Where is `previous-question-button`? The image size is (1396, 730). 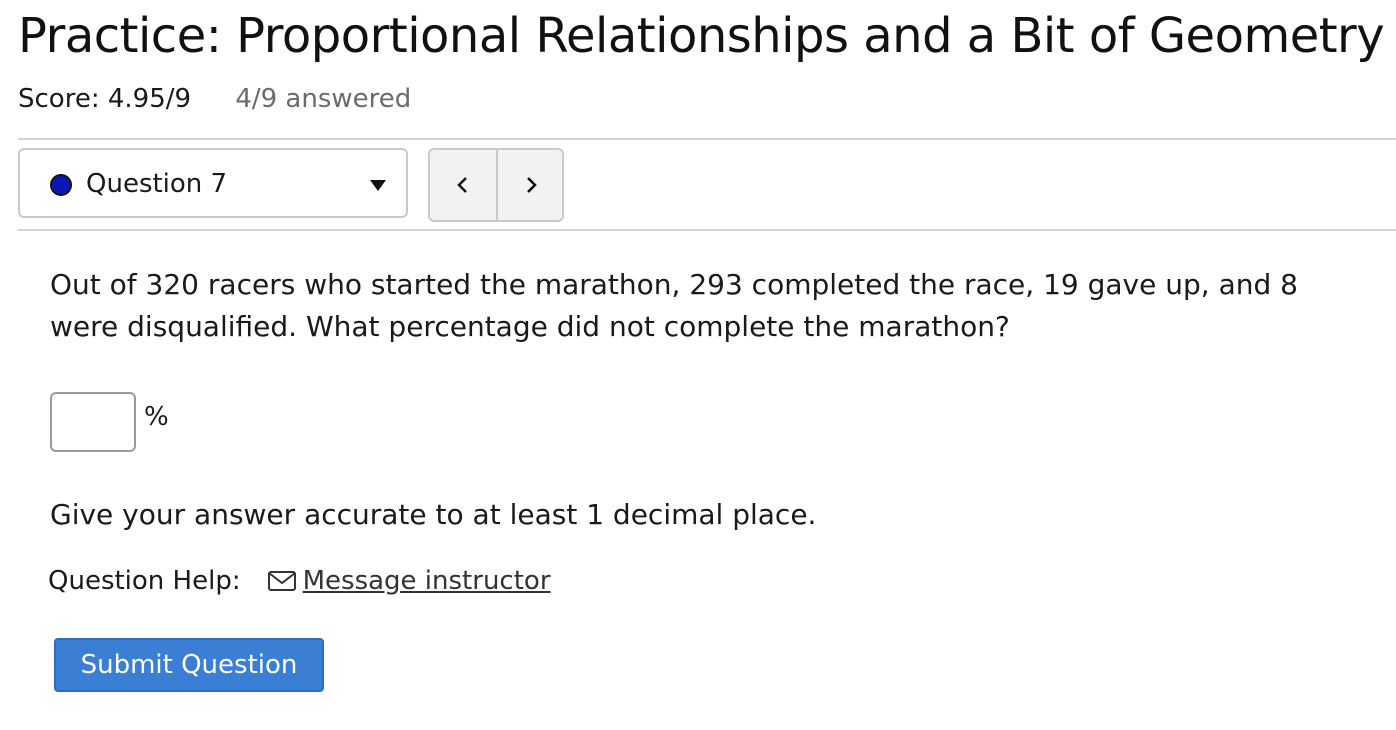 previous-question-button is located at coordinates (464, 185).